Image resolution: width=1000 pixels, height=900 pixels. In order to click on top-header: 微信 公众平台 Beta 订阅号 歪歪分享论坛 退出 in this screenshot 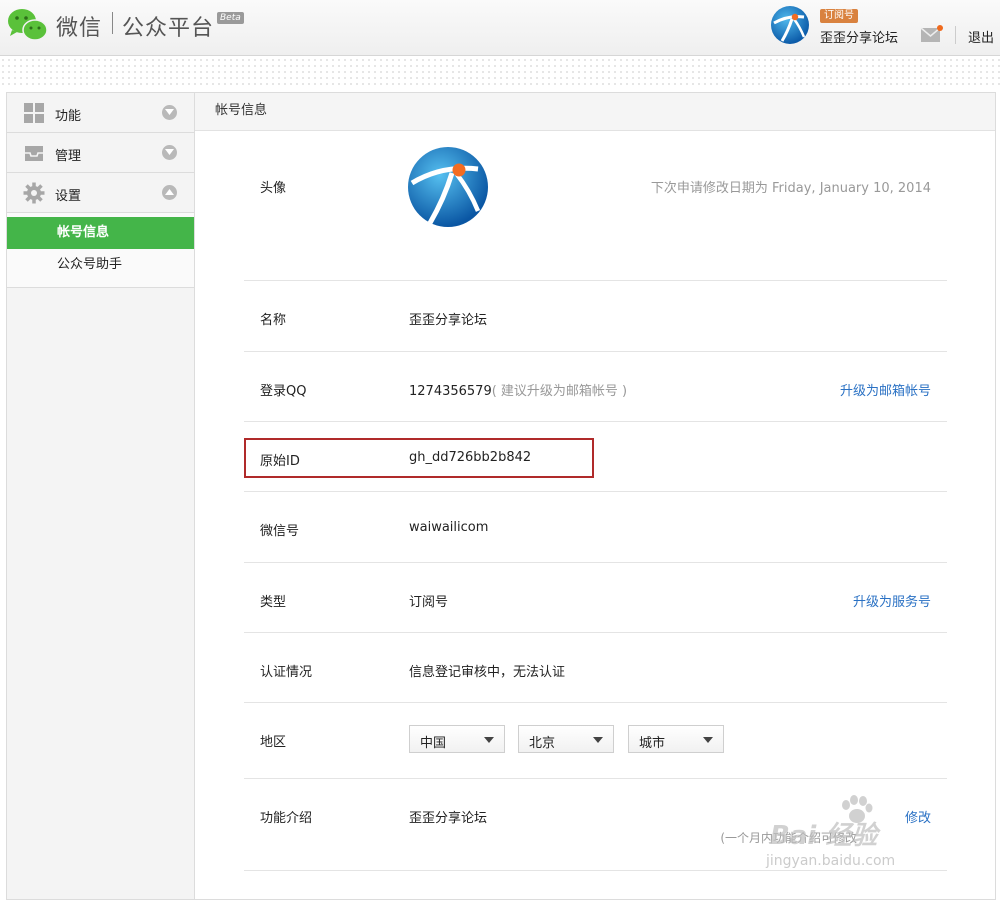, I will do `click(500, 28)`.